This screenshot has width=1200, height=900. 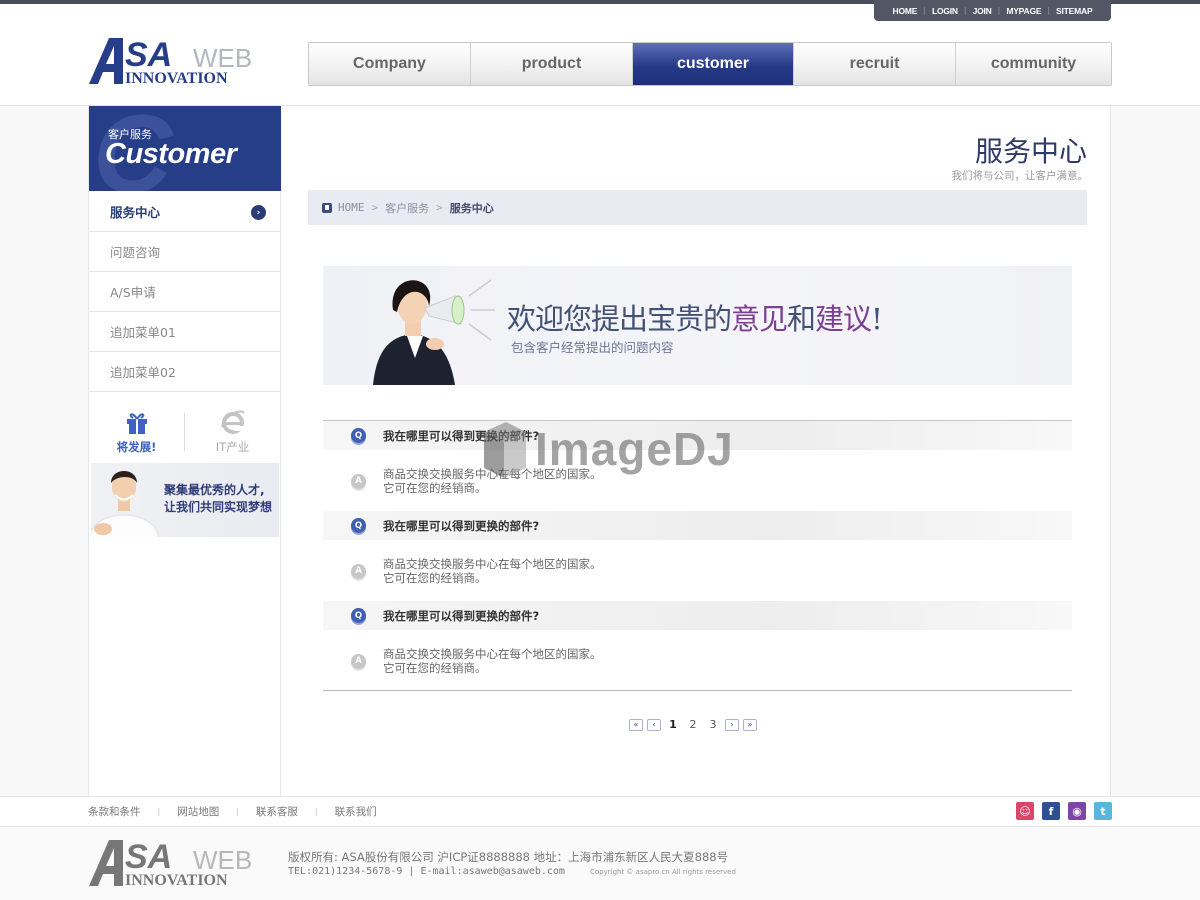 What do you see at coordinates (697, 690) in the screenshot?
I see `faq-bottom-border` at bounding box center [697, 690].